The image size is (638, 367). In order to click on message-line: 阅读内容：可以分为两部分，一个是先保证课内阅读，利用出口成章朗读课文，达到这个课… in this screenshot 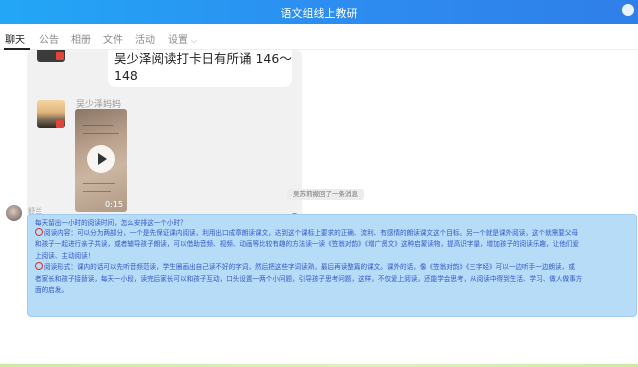, I will do `click(306, 233)`.